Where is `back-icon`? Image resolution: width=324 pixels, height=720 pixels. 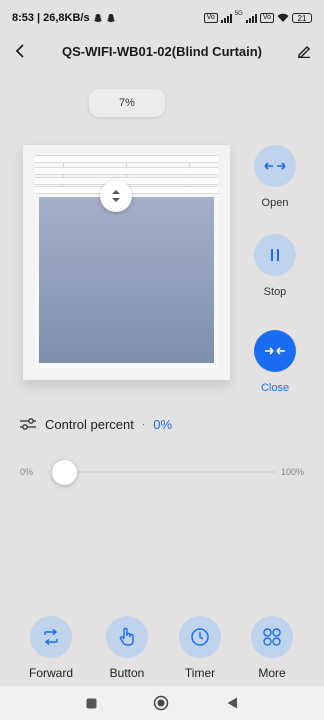
back-icon is located at coordinates (232, 703).